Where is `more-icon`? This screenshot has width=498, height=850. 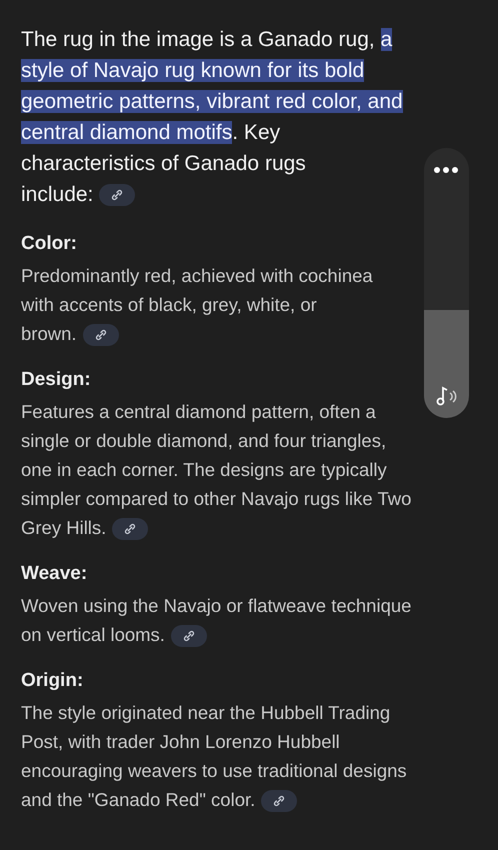
more-icon is located at coordinates (446, 170).